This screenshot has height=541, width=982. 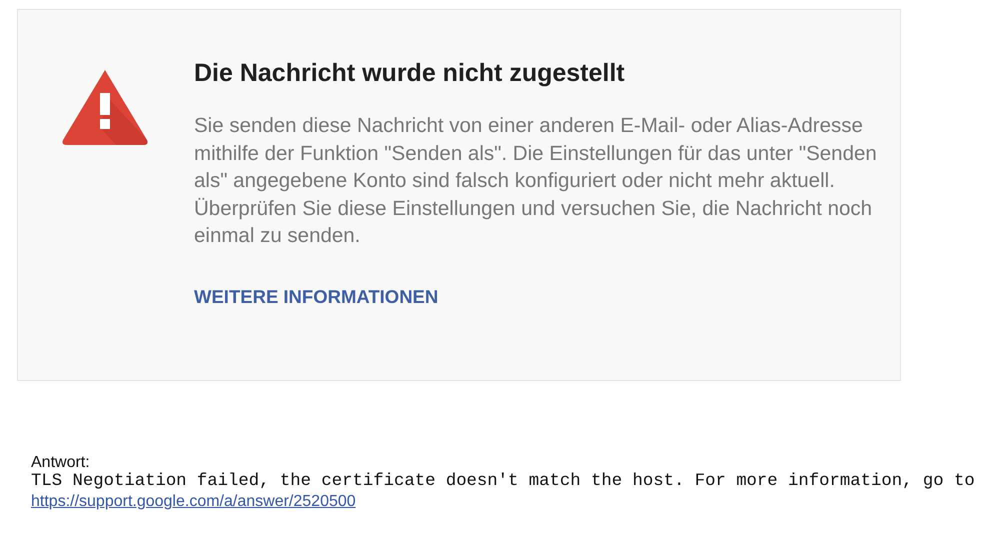 I want to click on error-title: Die Nachricht wurde nicht zugestellt, so click(x=410, y=73).